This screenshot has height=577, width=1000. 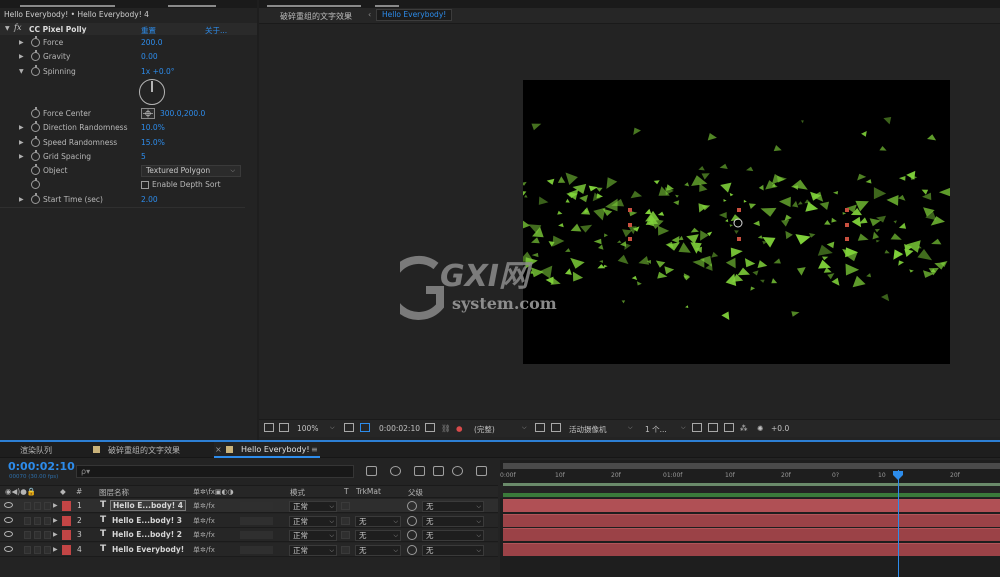 What do you see at coordinates (122, 143) in the screenshot?
I see `property-speed-randomness: ▶ Speed Randomness 15.0%` at bounding box center [122, 143].